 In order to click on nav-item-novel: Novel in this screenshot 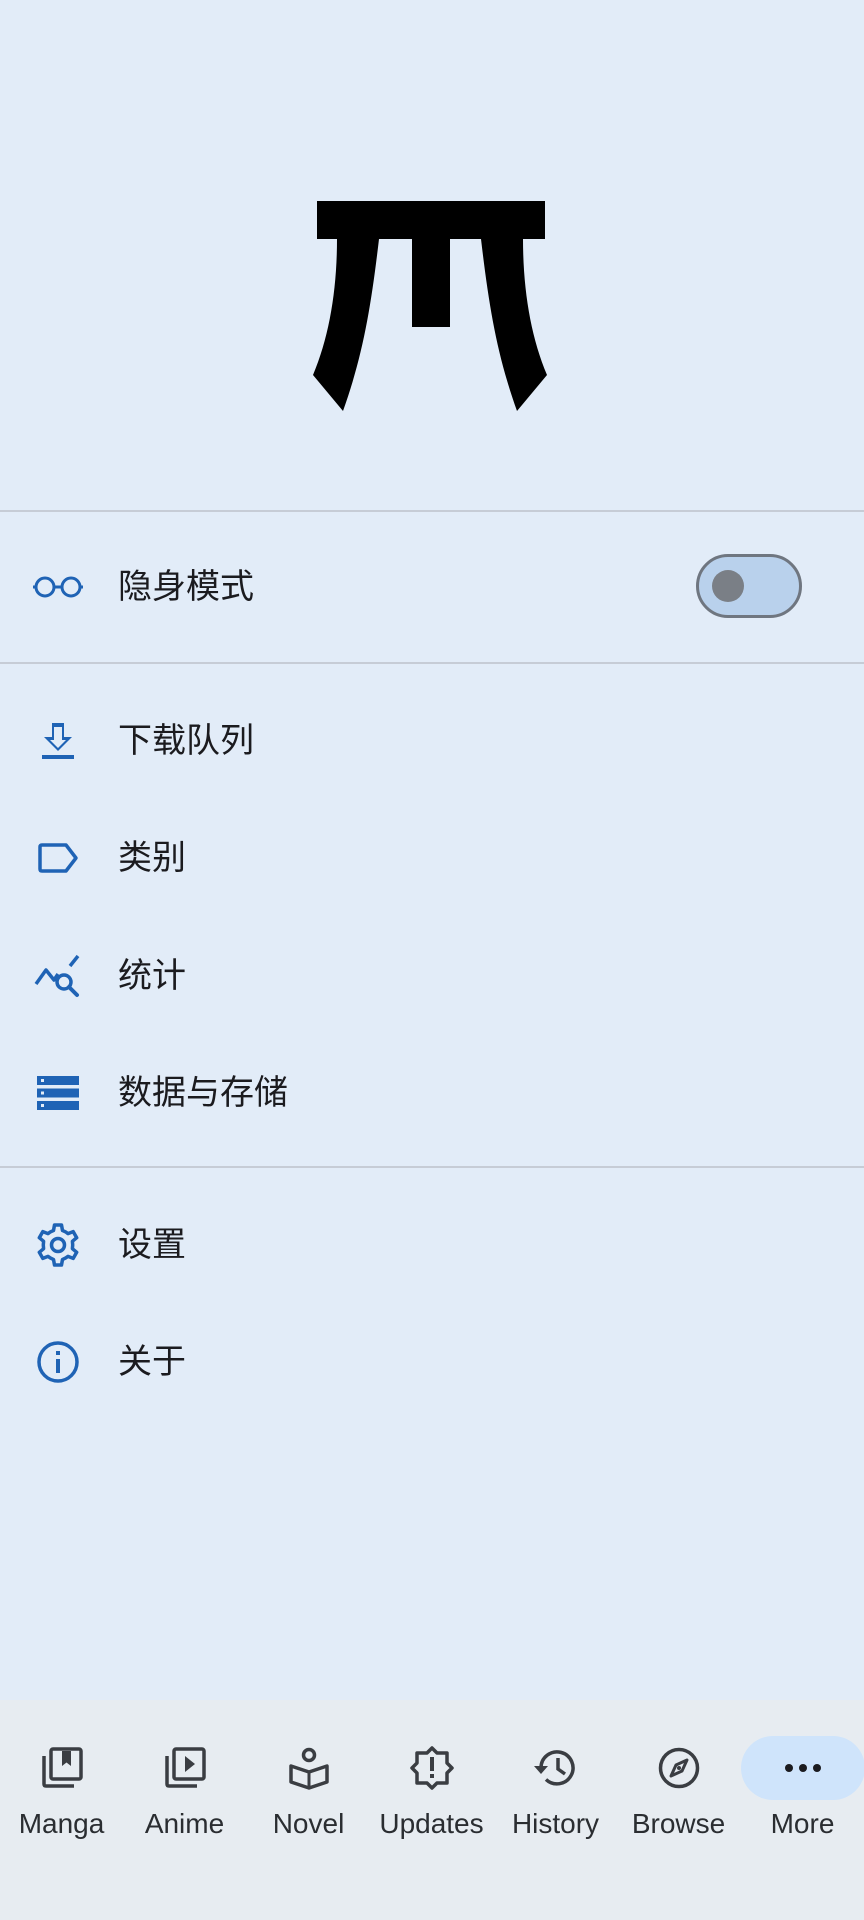, I will do `click(308, 1775)`.